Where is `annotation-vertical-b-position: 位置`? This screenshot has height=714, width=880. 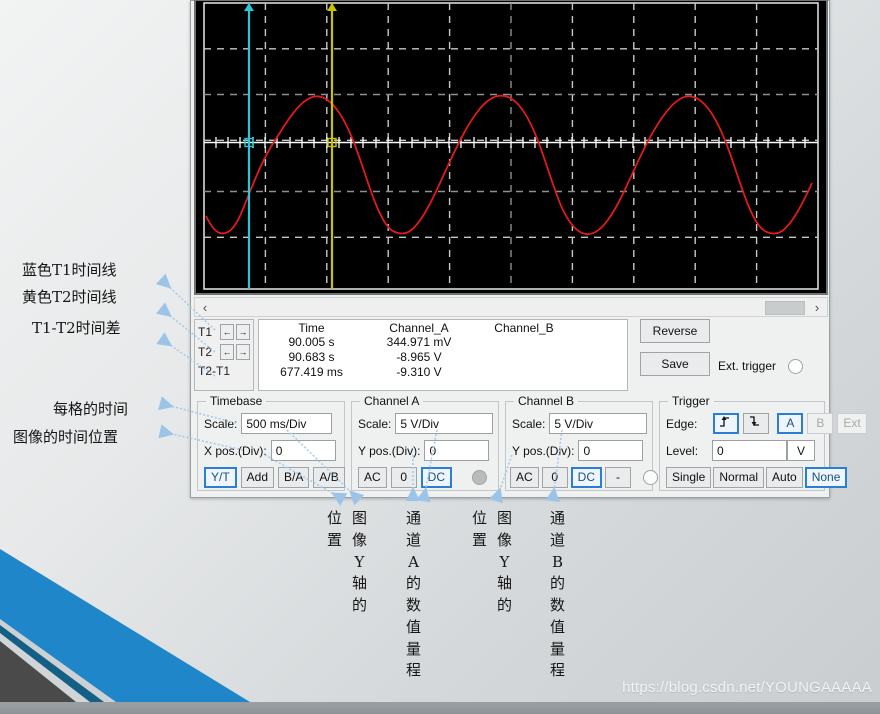 annotation-vertical-b-position: 位置 is located at coordinates (480, 529).